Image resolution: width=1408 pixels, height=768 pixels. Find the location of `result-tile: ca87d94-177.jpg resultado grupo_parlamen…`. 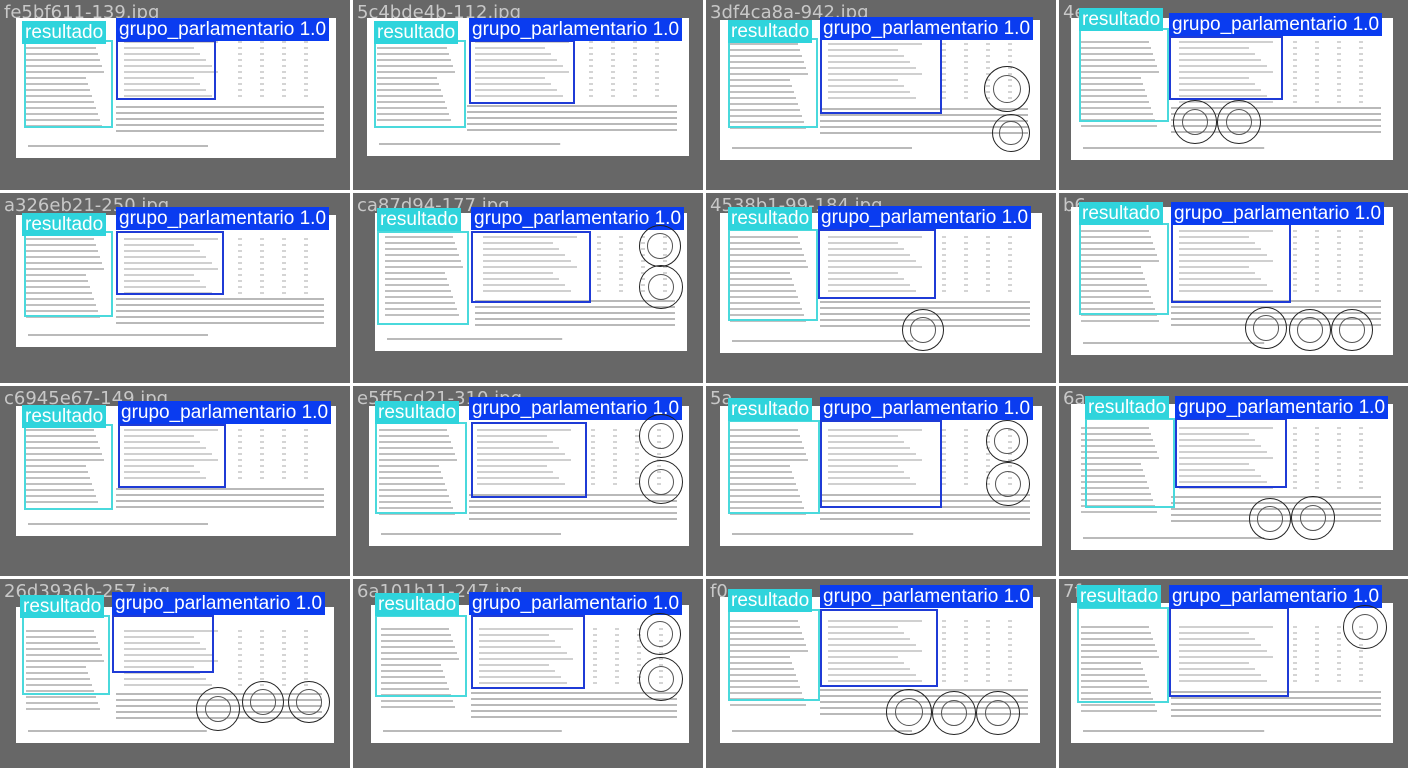

result-tile: ca87d94-177.jpg resultado grupo_parlamen… is located at coordinates (528, 288).